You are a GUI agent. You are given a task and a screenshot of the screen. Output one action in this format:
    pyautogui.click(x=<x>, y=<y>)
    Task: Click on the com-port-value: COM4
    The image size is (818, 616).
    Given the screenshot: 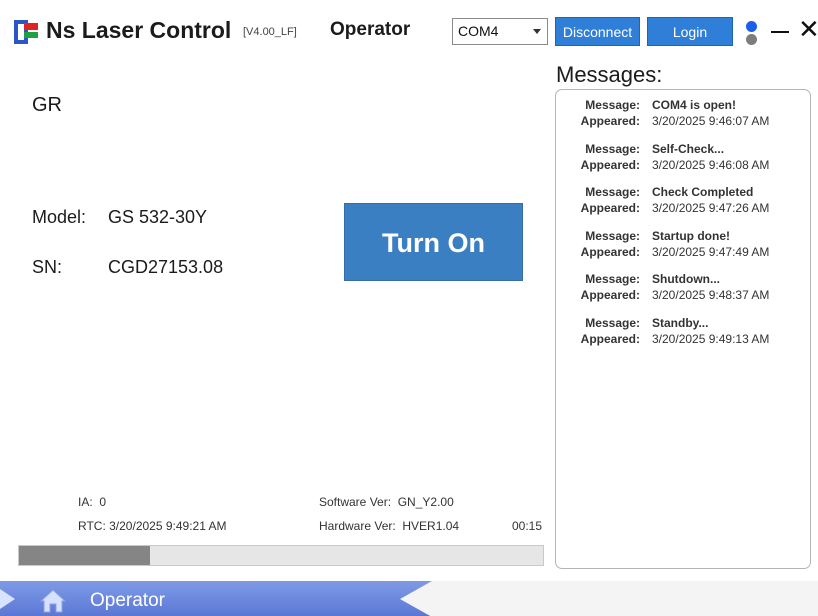 What is the action you would take?
    pyautogui.click(x=478, y=31)
    